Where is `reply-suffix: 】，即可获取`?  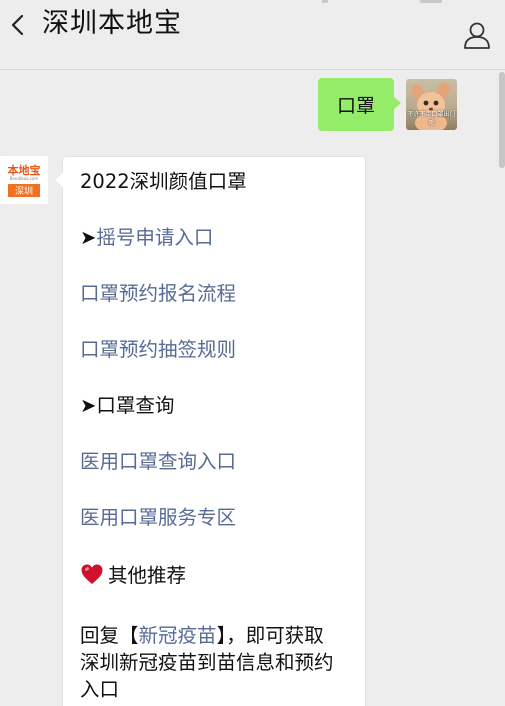
reply-suffix: 】，即可获取 is located at coordinates (270, 635).